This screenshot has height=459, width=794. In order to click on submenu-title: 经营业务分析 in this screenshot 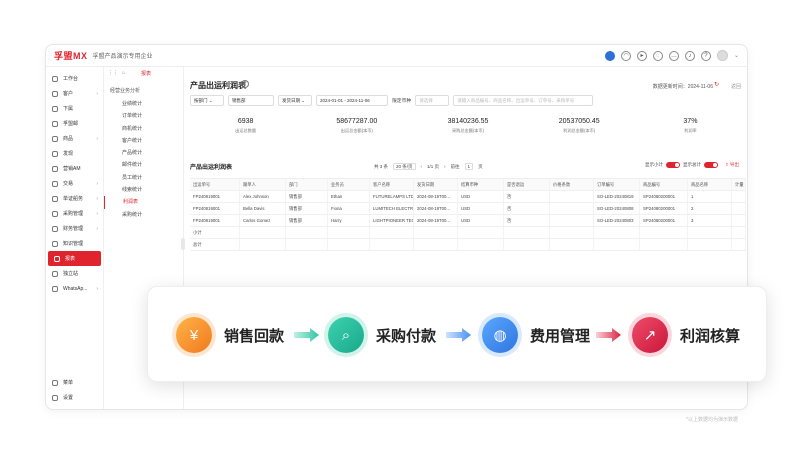, I will do `click(143, 86)`.